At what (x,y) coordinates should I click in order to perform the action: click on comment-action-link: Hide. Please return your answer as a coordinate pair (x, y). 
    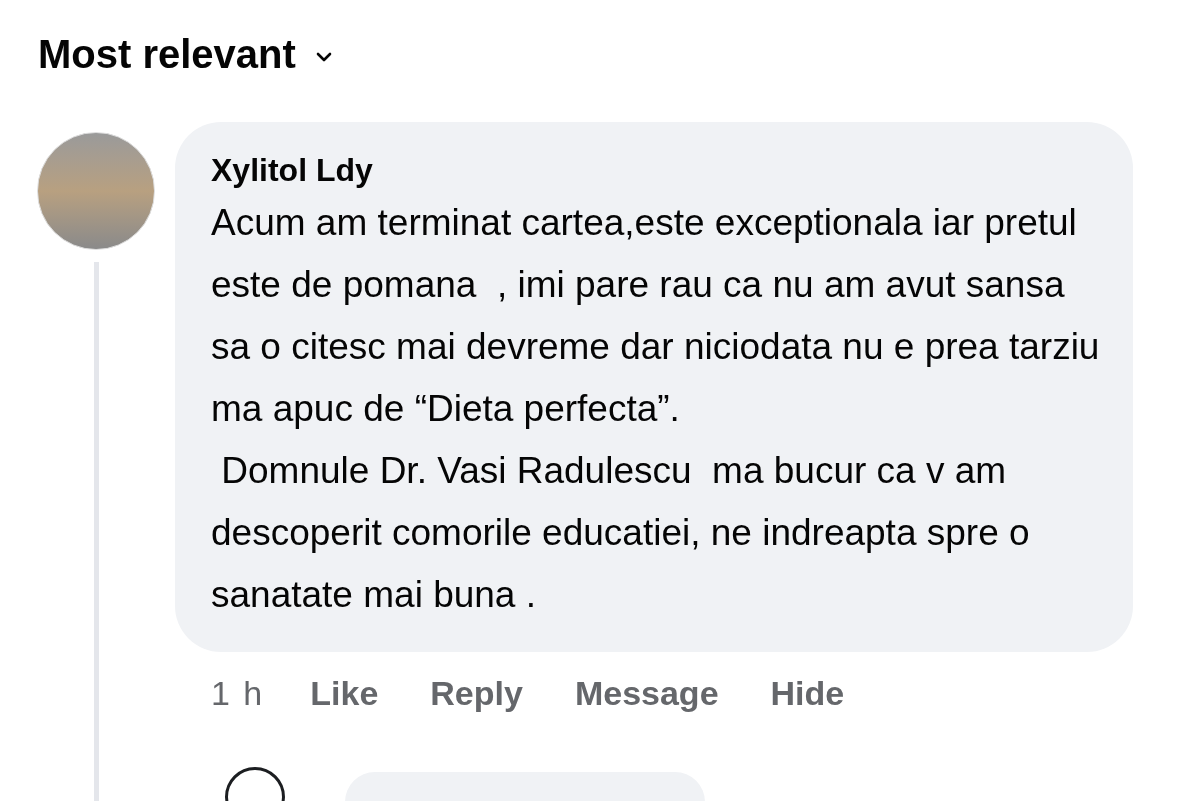
    Looking at the image, I should click on (807, 693).